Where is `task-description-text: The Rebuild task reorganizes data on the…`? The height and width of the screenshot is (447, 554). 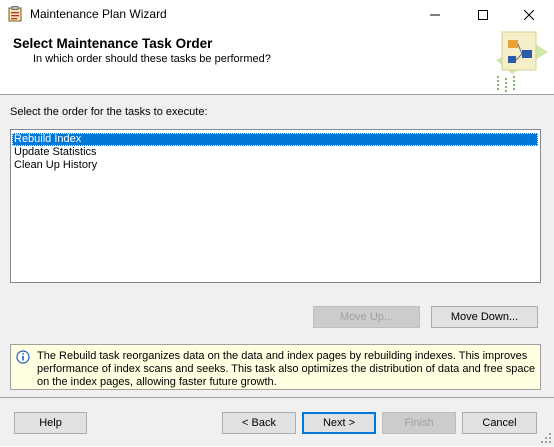
task-description-text: The Rebuild task reorganizes data on the… is located at coordinates (286, 369).